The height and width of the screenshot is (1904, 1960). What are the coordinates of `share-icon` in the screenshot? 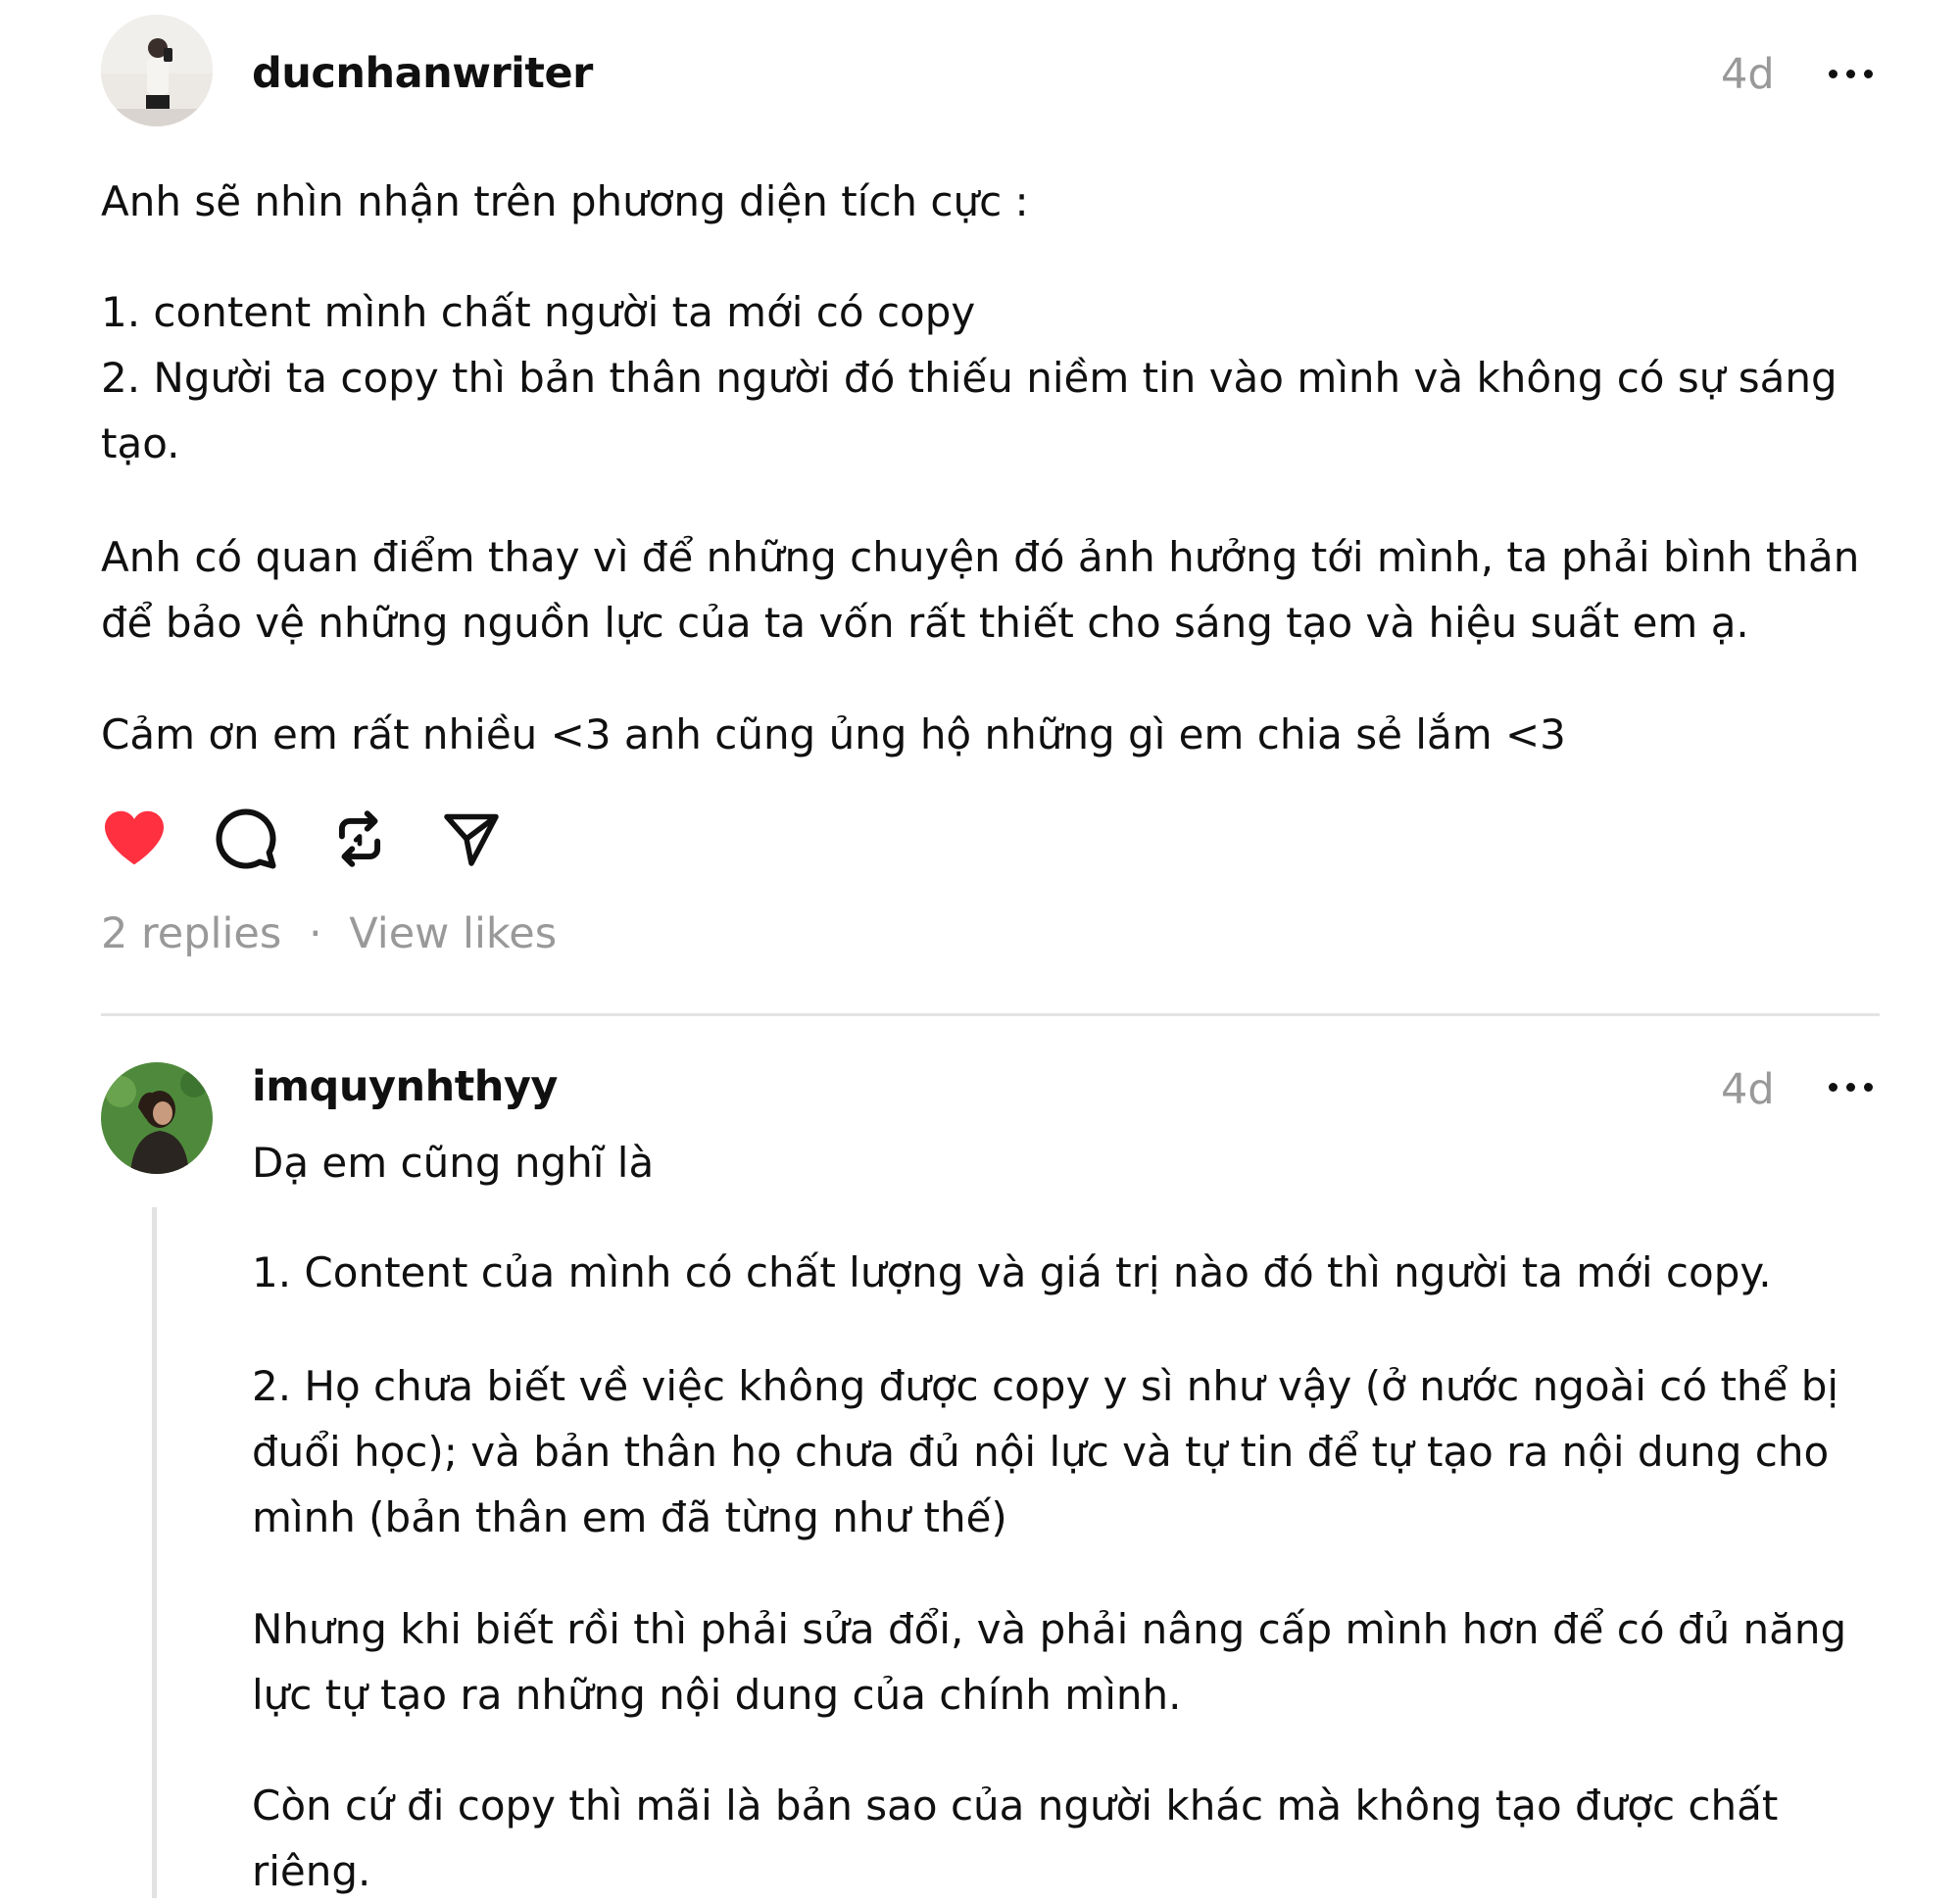 It's located at (471, 838).